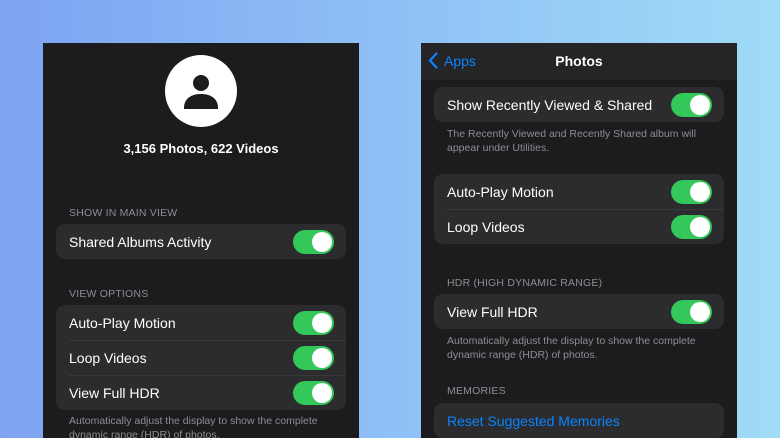 The height and width of the screenshot is (438, 780). I want to click on show-recently-viewed-toggle, so click(691, 105).